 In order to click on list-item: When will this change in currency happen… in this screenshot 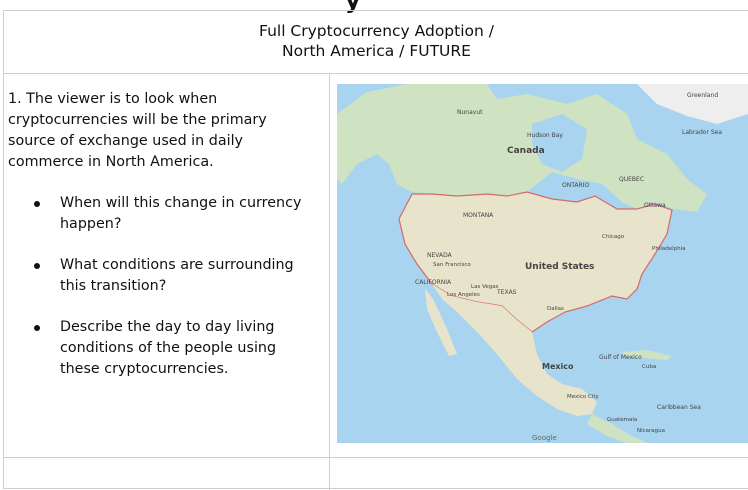, I will do `click(173, 214)`.